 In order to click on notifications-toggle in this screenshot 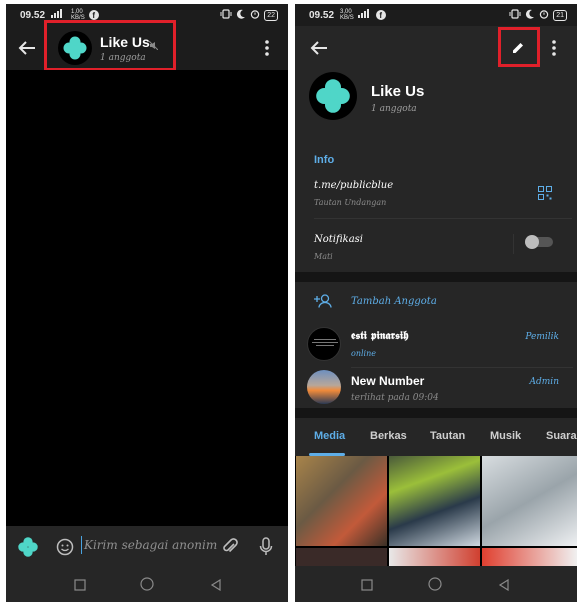, I will do `click(539, 242)`.